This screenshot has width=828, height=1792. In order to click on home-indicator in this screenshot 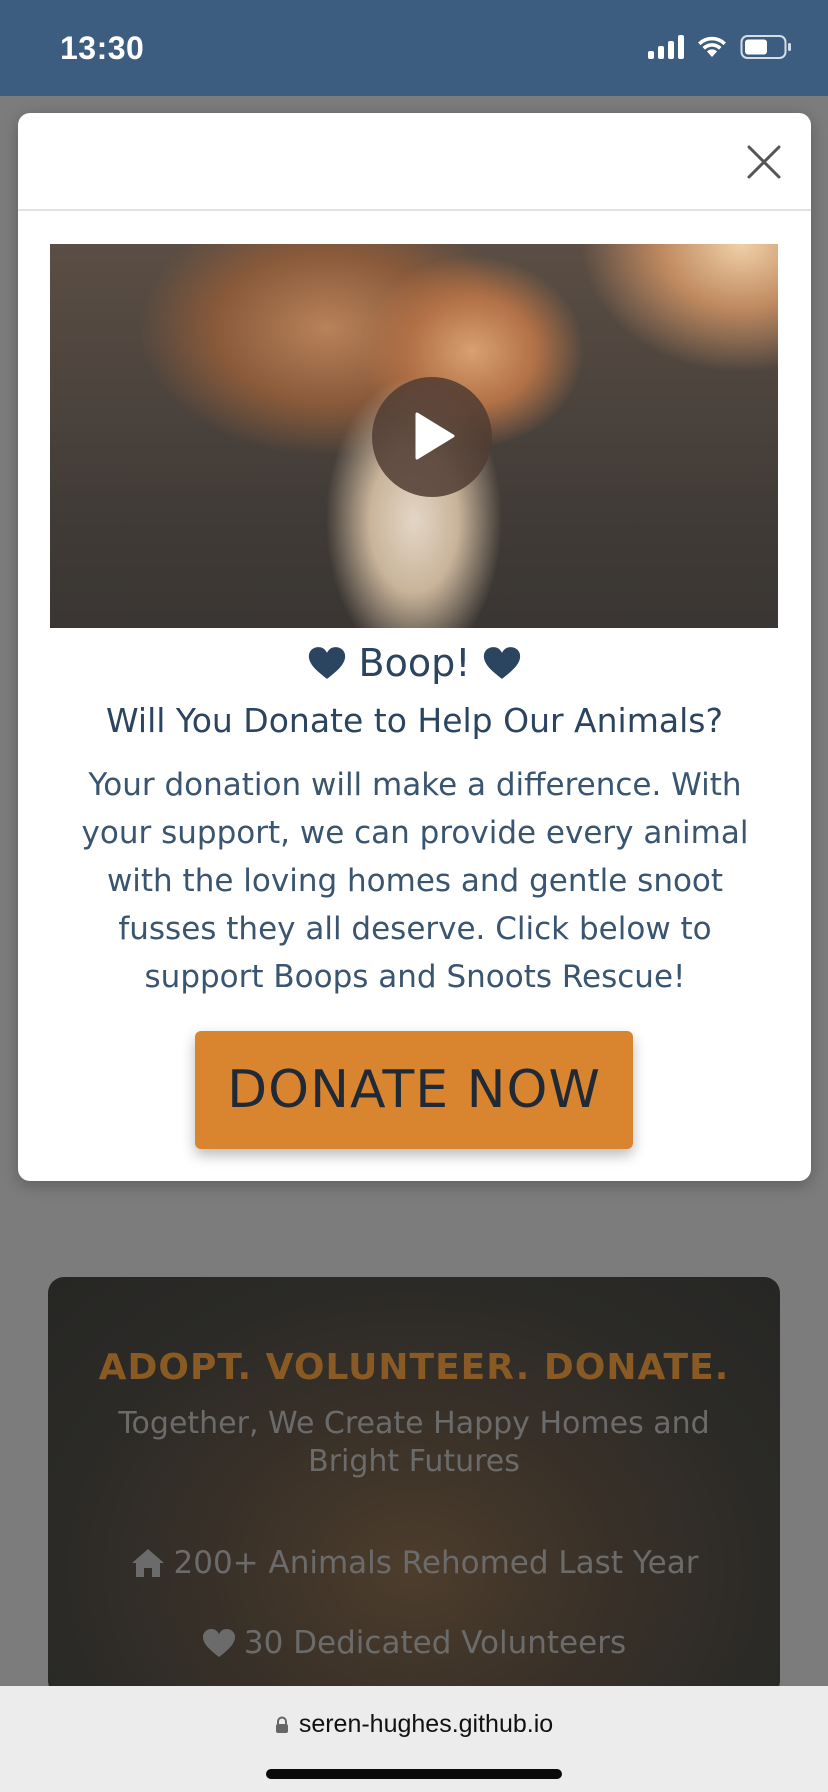, I will do `click(414, 1774)`.